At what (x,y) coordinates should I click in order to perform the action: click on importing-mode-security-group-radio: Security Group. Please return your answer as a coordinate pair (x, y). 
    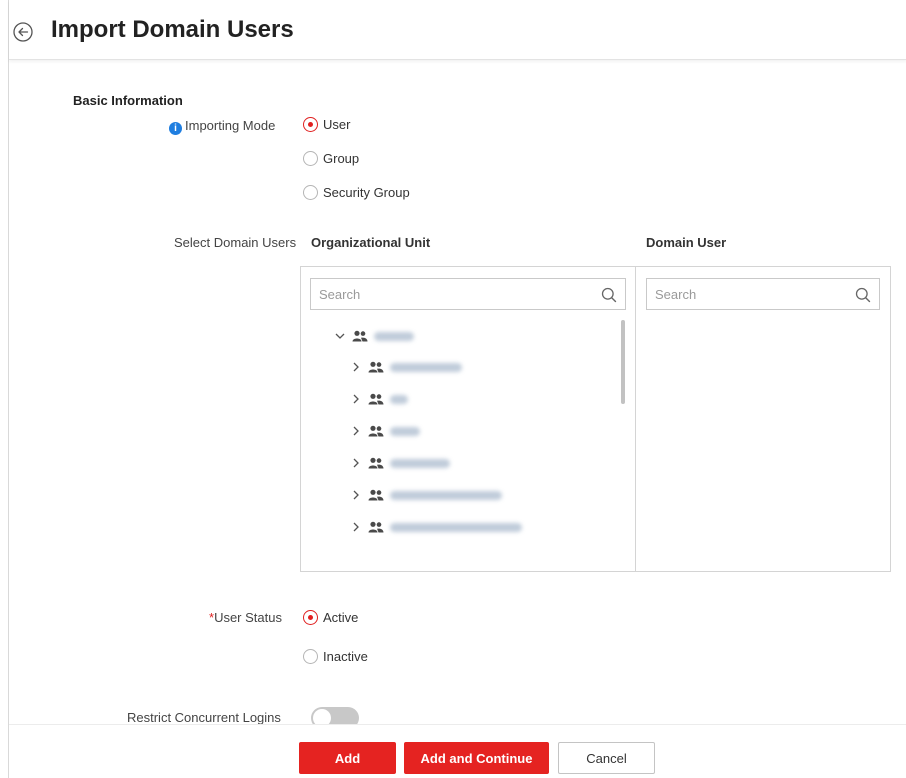
    Looking at the image, I should click on (356, 192).